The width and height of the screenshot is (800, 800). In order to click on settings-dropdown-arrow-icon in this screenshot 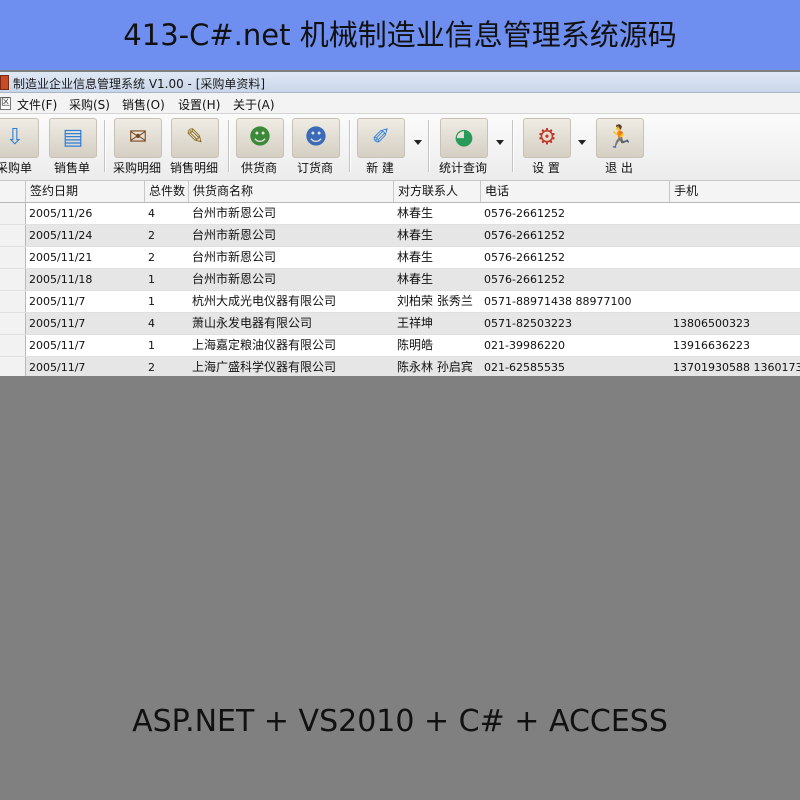, I will do `click(582, 142)`.